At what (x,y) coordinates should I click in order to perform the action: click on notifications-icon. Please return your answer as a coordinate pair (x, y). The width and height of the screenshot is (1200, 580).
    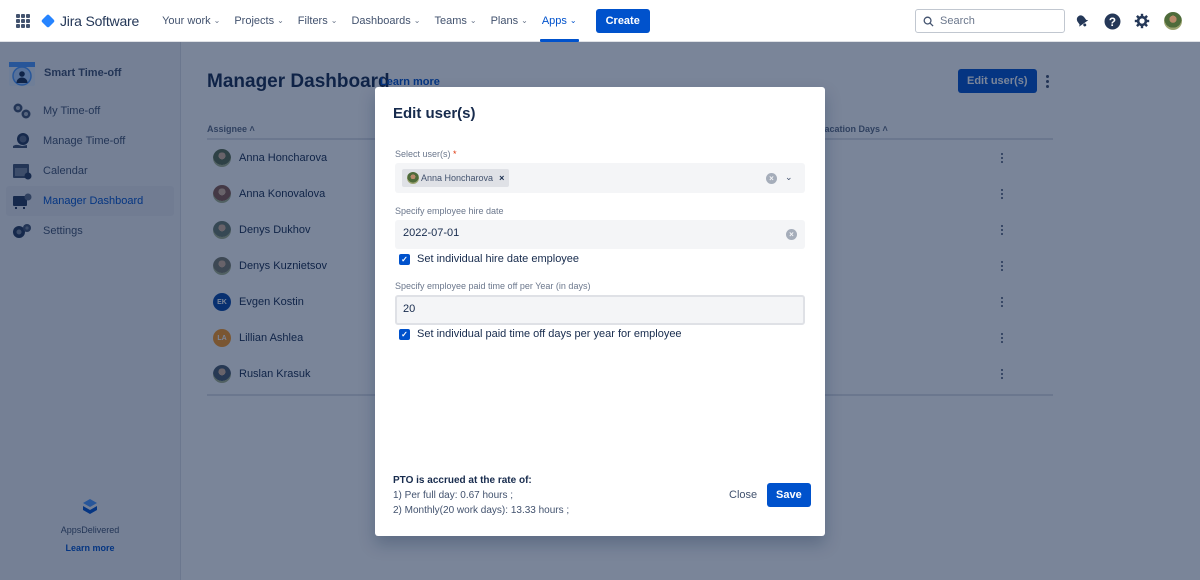
    Looking at the image, I should click on (1082, 21).